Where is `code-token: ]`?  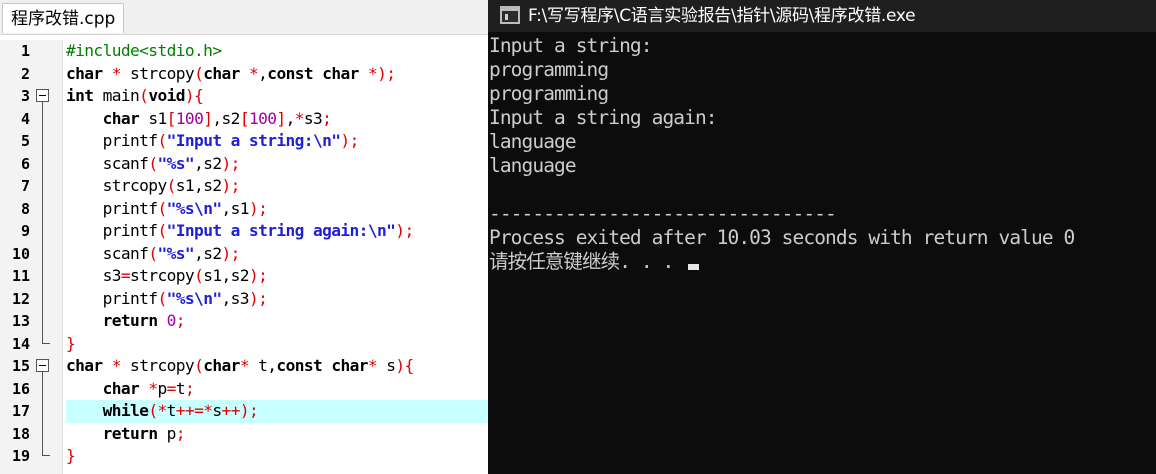 code-token: ] is located at coordinates (281, 118).